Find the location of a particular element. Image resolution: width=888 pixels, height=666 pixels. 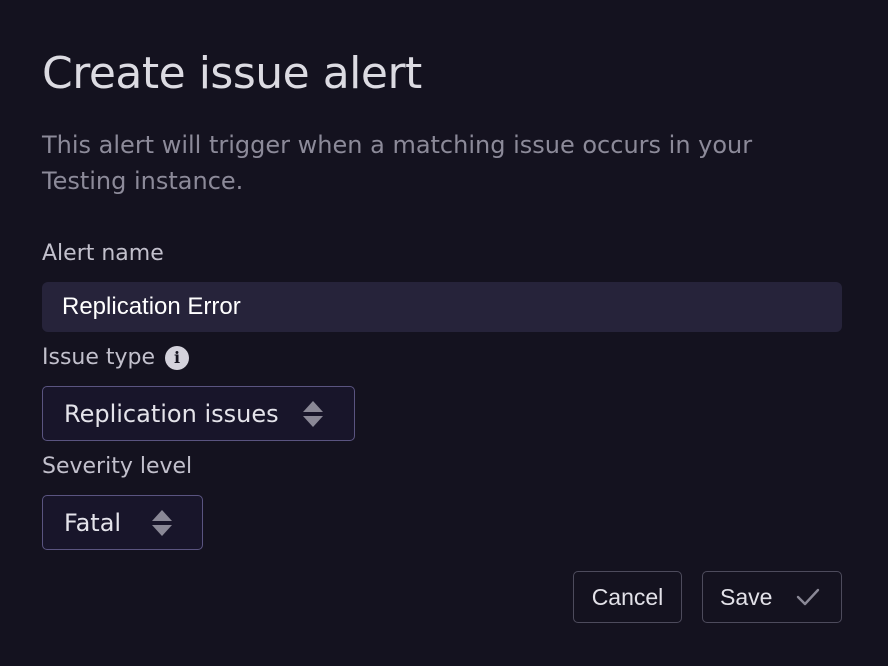

severity-selected-value: Fatal is located at coordinates (93, 522).